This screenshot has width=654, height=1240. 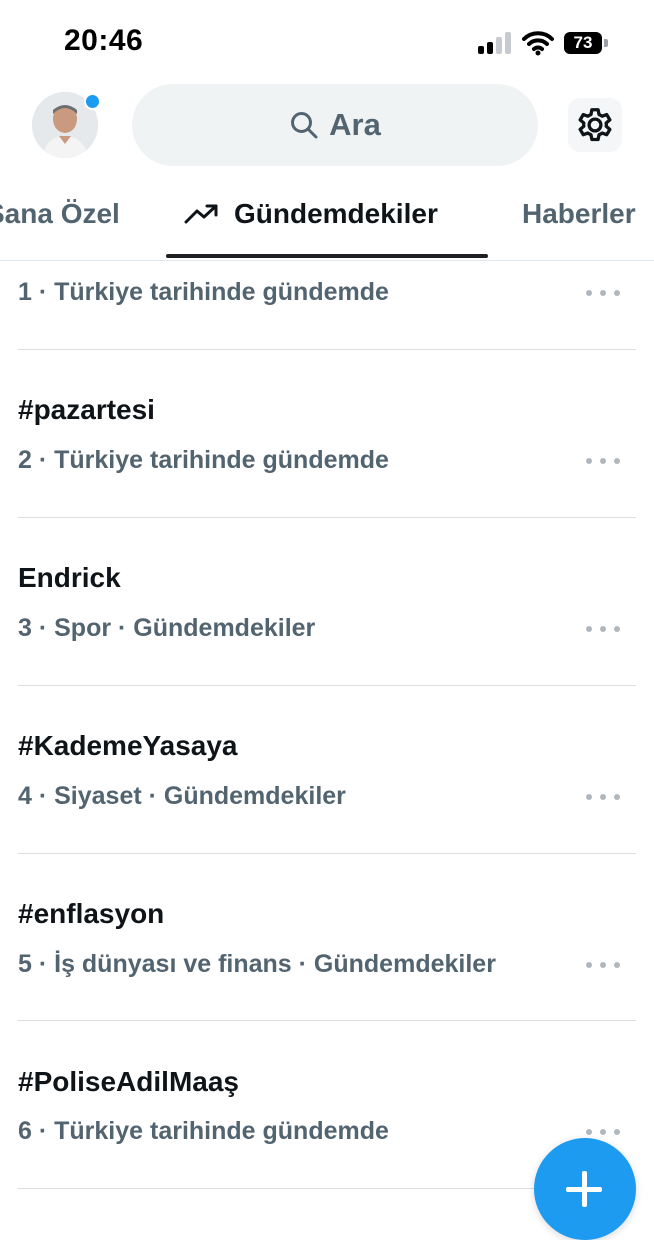 I want to click on tab-label: Sana Özel, so click(x=60, y=213).